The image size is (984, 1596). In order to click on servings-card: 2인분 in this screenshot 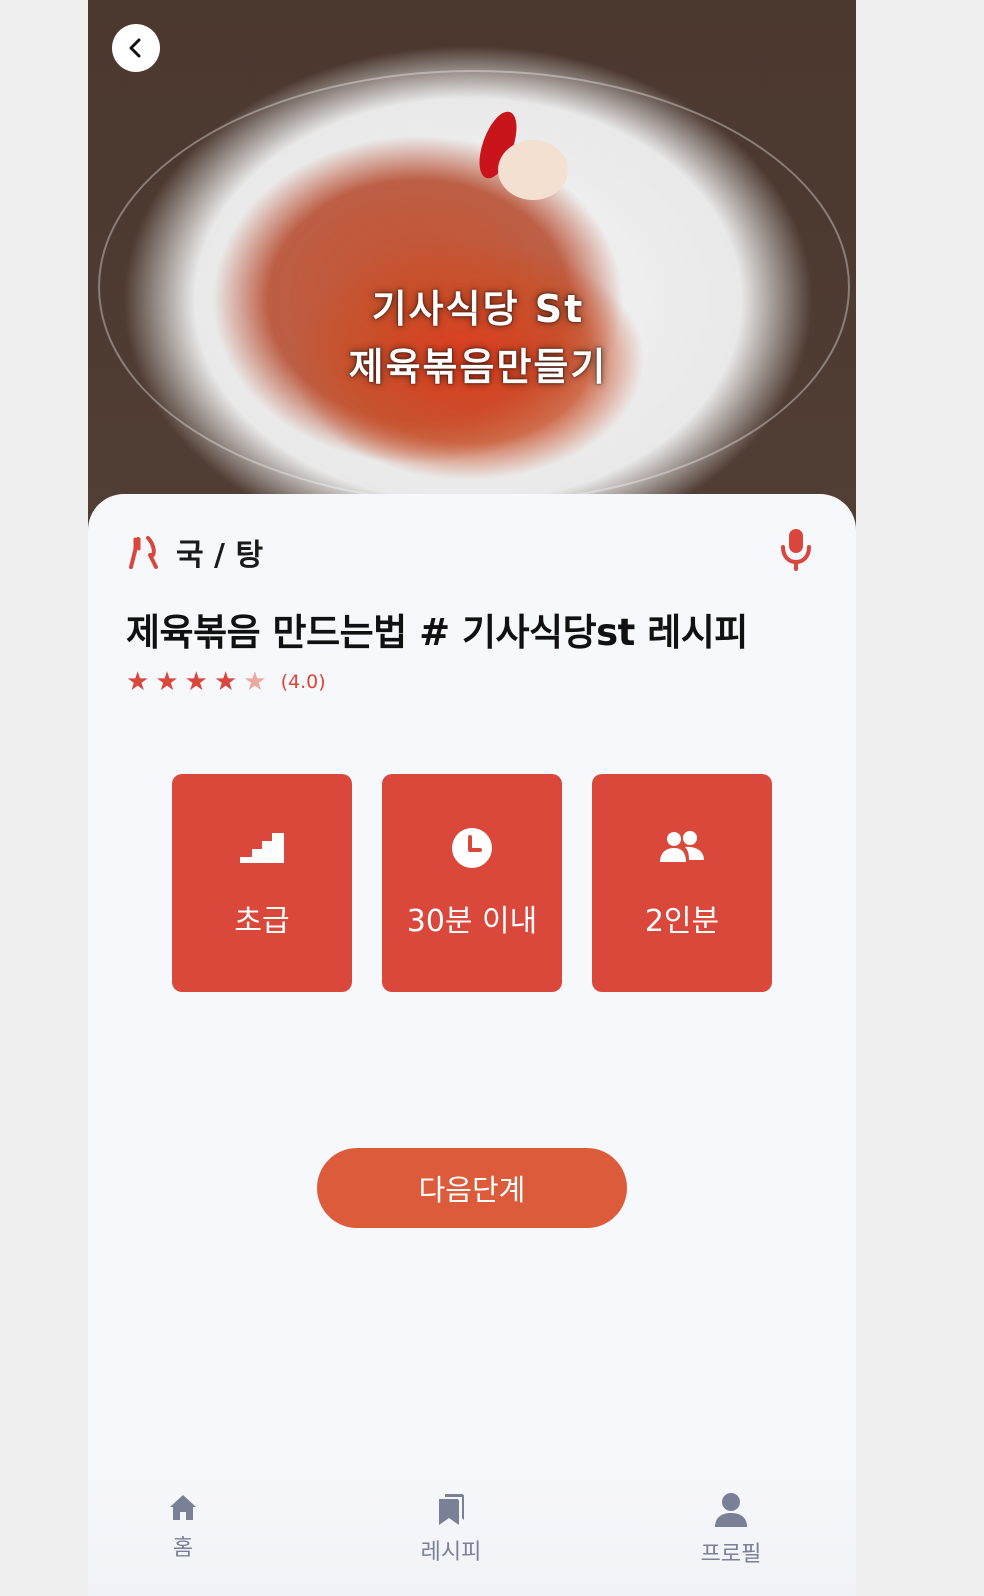, I will do `click(682, 883)`.